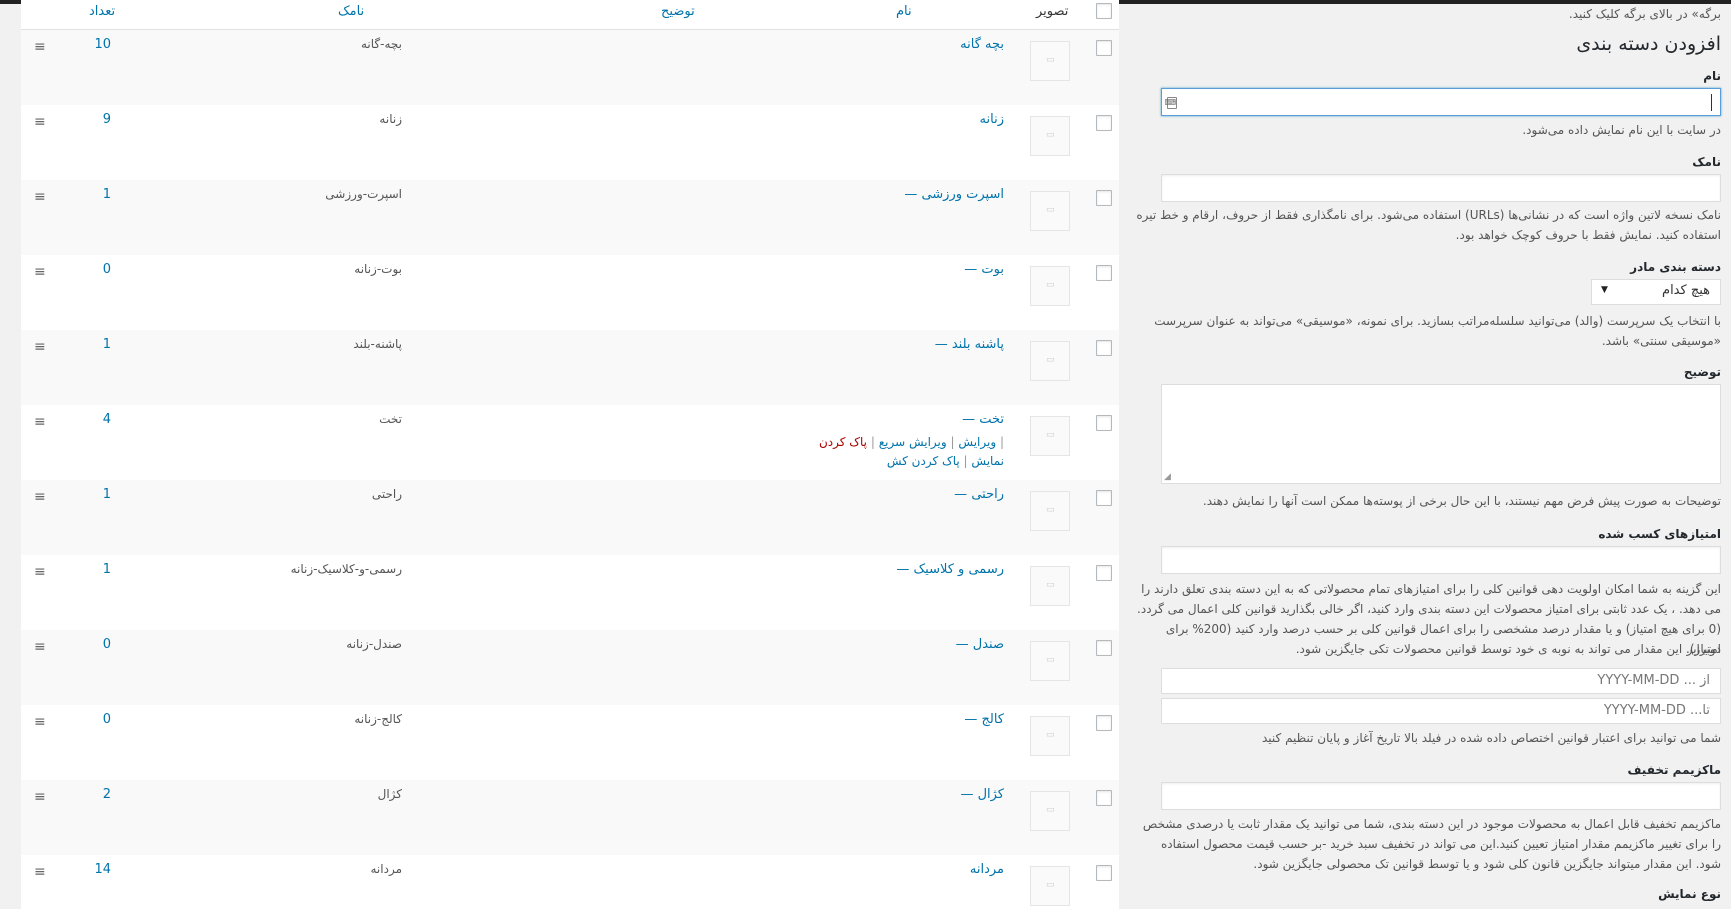 The width and height of the screenshot is (1731, 909). Describe the element at coordinates (1167, 477) in the screenshot. I see `resize-grip-icon: ◢` at that location.